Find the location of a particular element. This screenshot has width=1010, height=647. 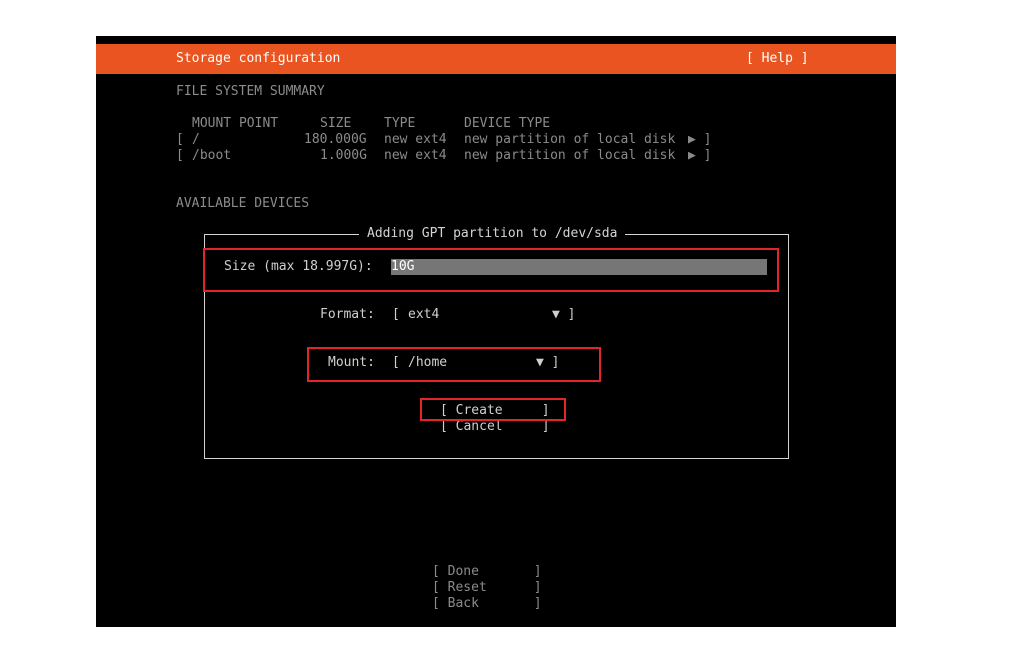

chevron-down-icon: ▼ ] is located at coordinates (564, 314).